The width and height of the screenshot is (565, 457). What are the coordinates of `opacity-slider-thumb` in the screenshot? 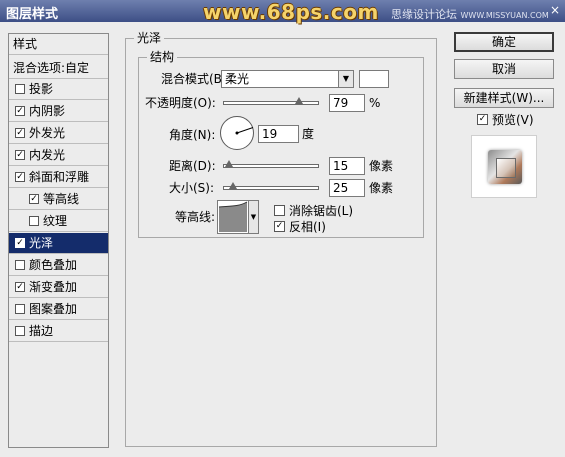 It's located at (298, 100).